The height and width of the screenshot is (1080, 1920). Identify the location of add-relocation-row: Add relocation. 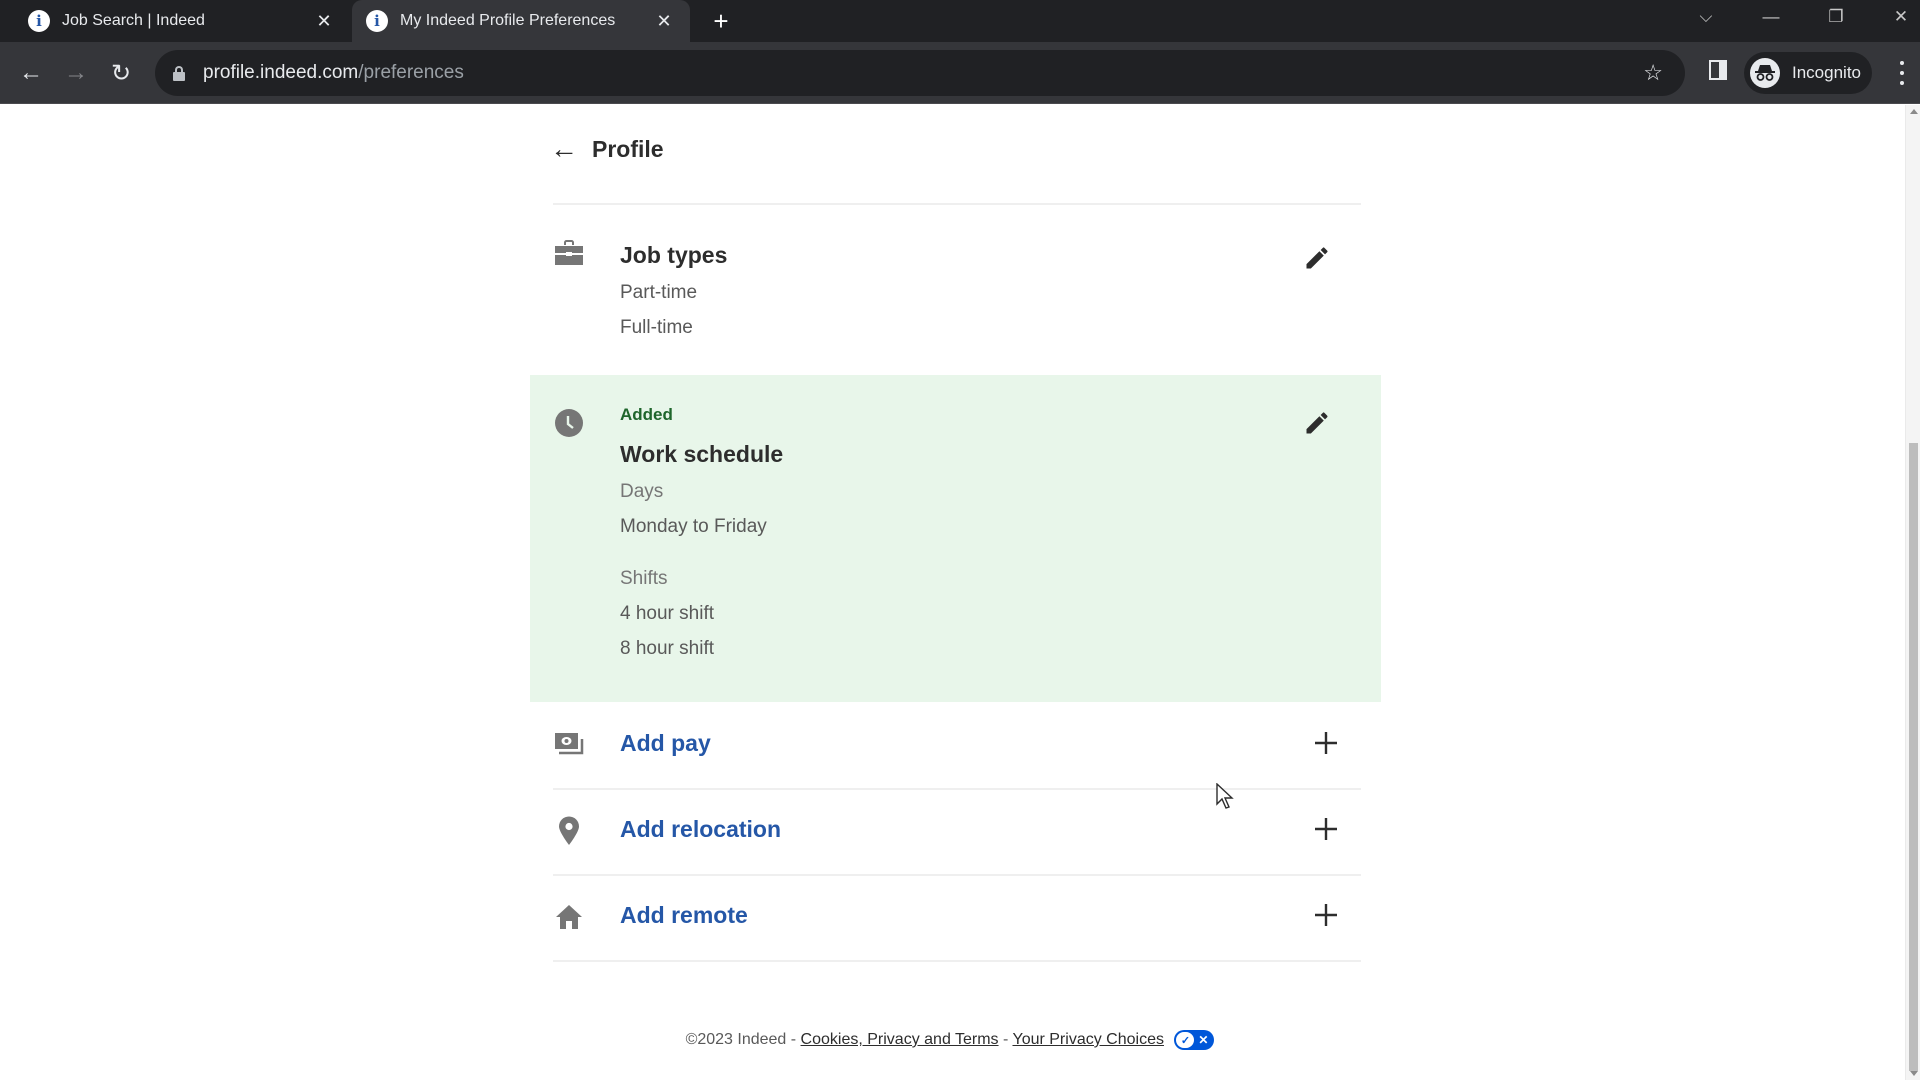
(955, 831).